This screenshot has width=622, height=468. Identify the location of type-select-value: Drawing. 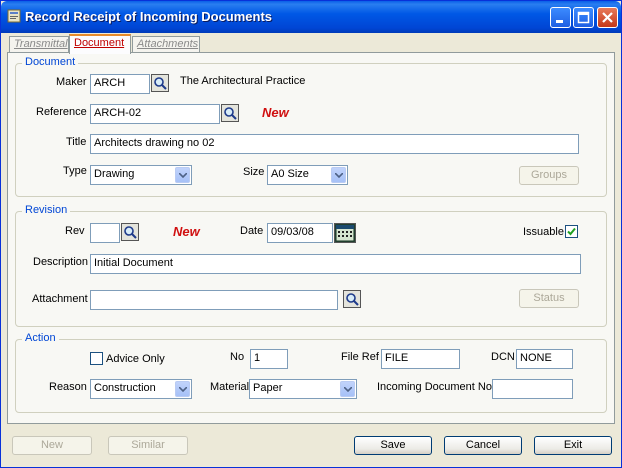
(114, 174).